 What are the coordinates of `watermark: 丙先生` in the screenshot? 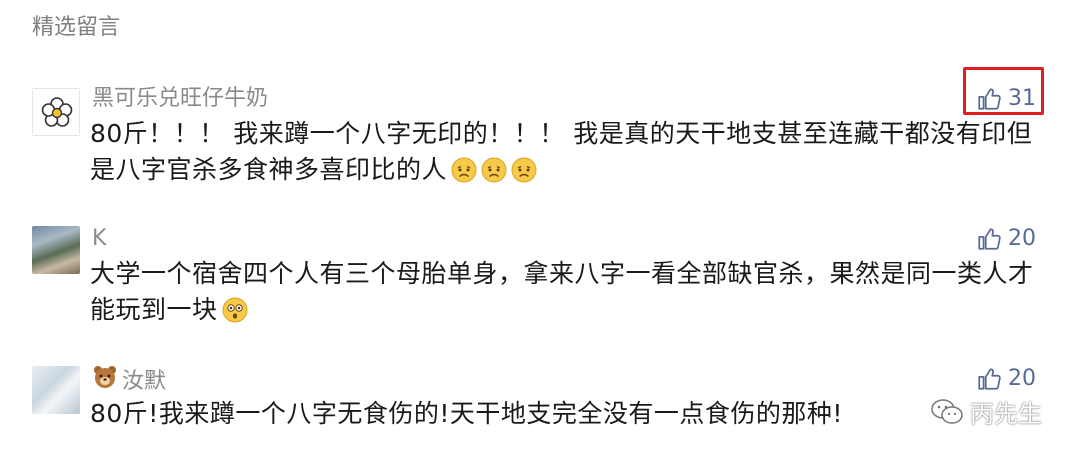 It's located at (986, 411).